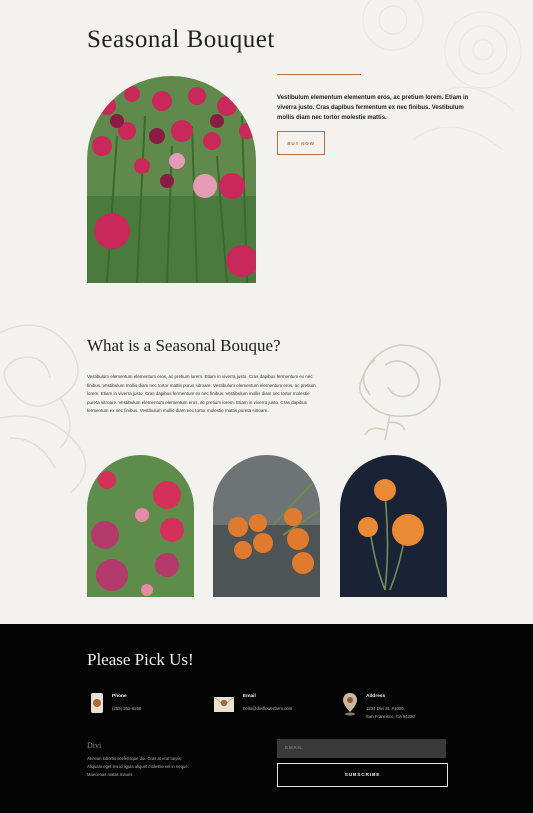 The image size is (533, 813). I want to click on phone-label: Phone, so click(119, 696).